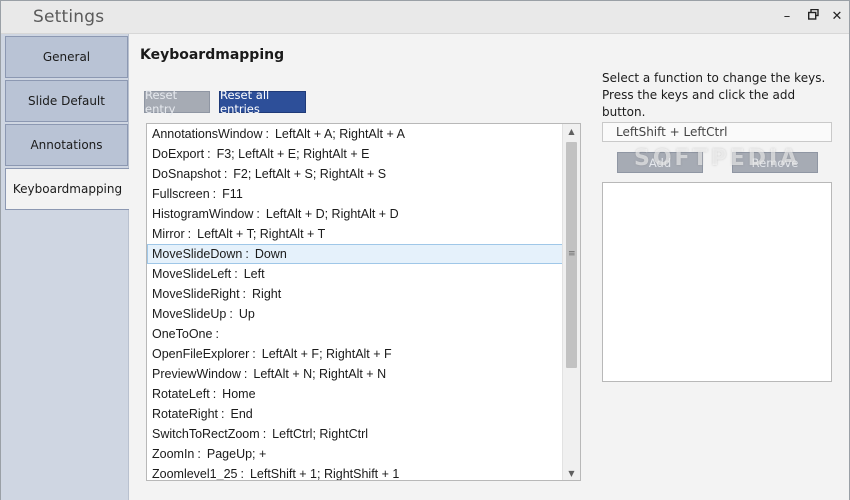 The height and width of the screenshot is (500, 850). Describe the element at coordinates (173, 454) in the screenshot. I see `function-name: ZoomIn` at that location.